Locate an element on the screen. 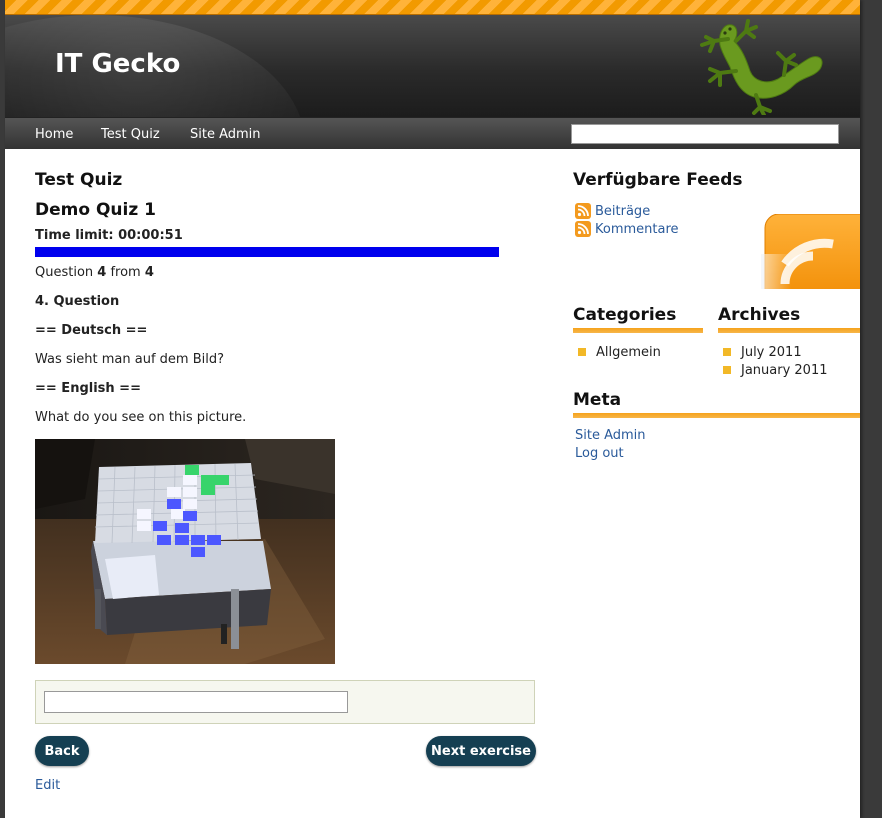  german-question-text: Was sieht man auf dem Bild? is located at coordinates (130, 359).